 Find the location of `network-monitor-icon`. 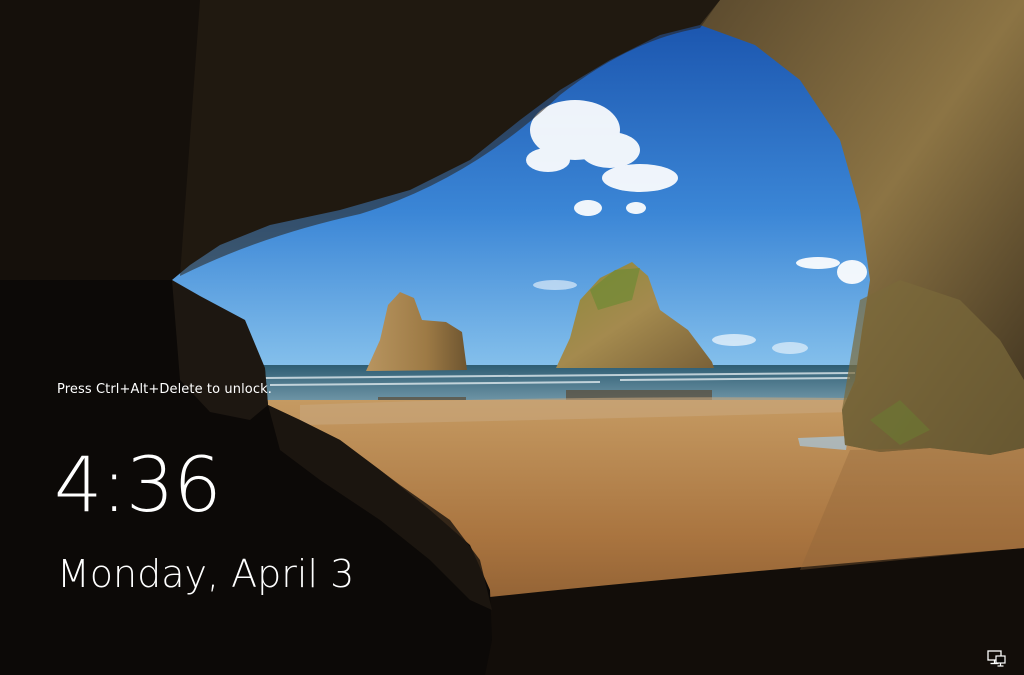

network-monitor-icon is located at coordinates (996, 658).